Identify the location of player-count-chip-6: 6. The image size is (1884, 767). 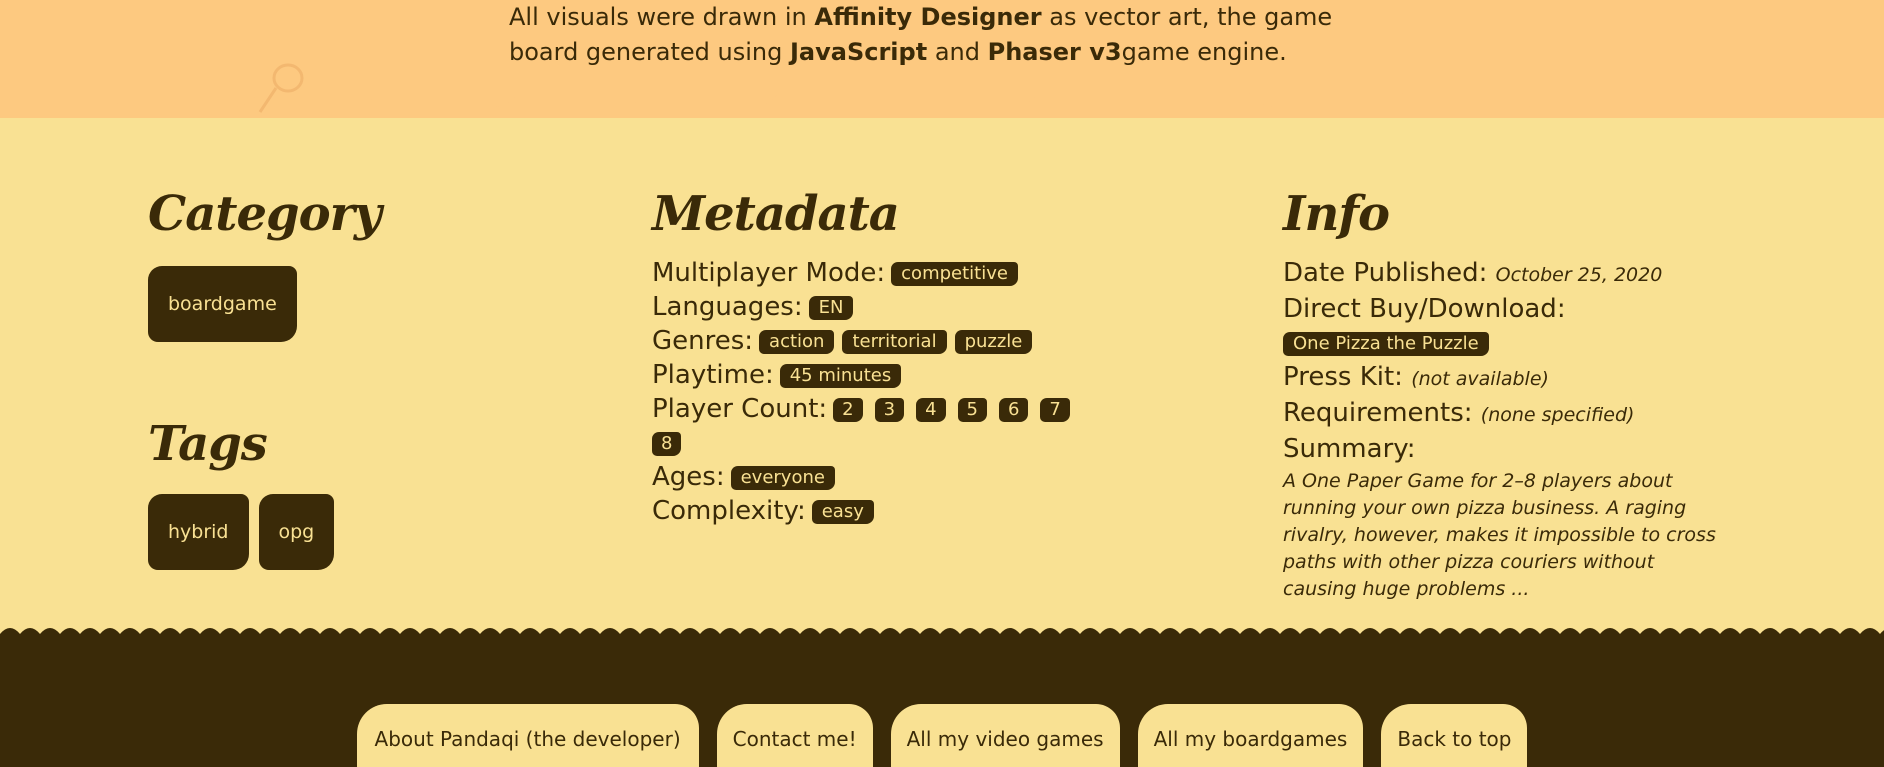
(1013, 410).